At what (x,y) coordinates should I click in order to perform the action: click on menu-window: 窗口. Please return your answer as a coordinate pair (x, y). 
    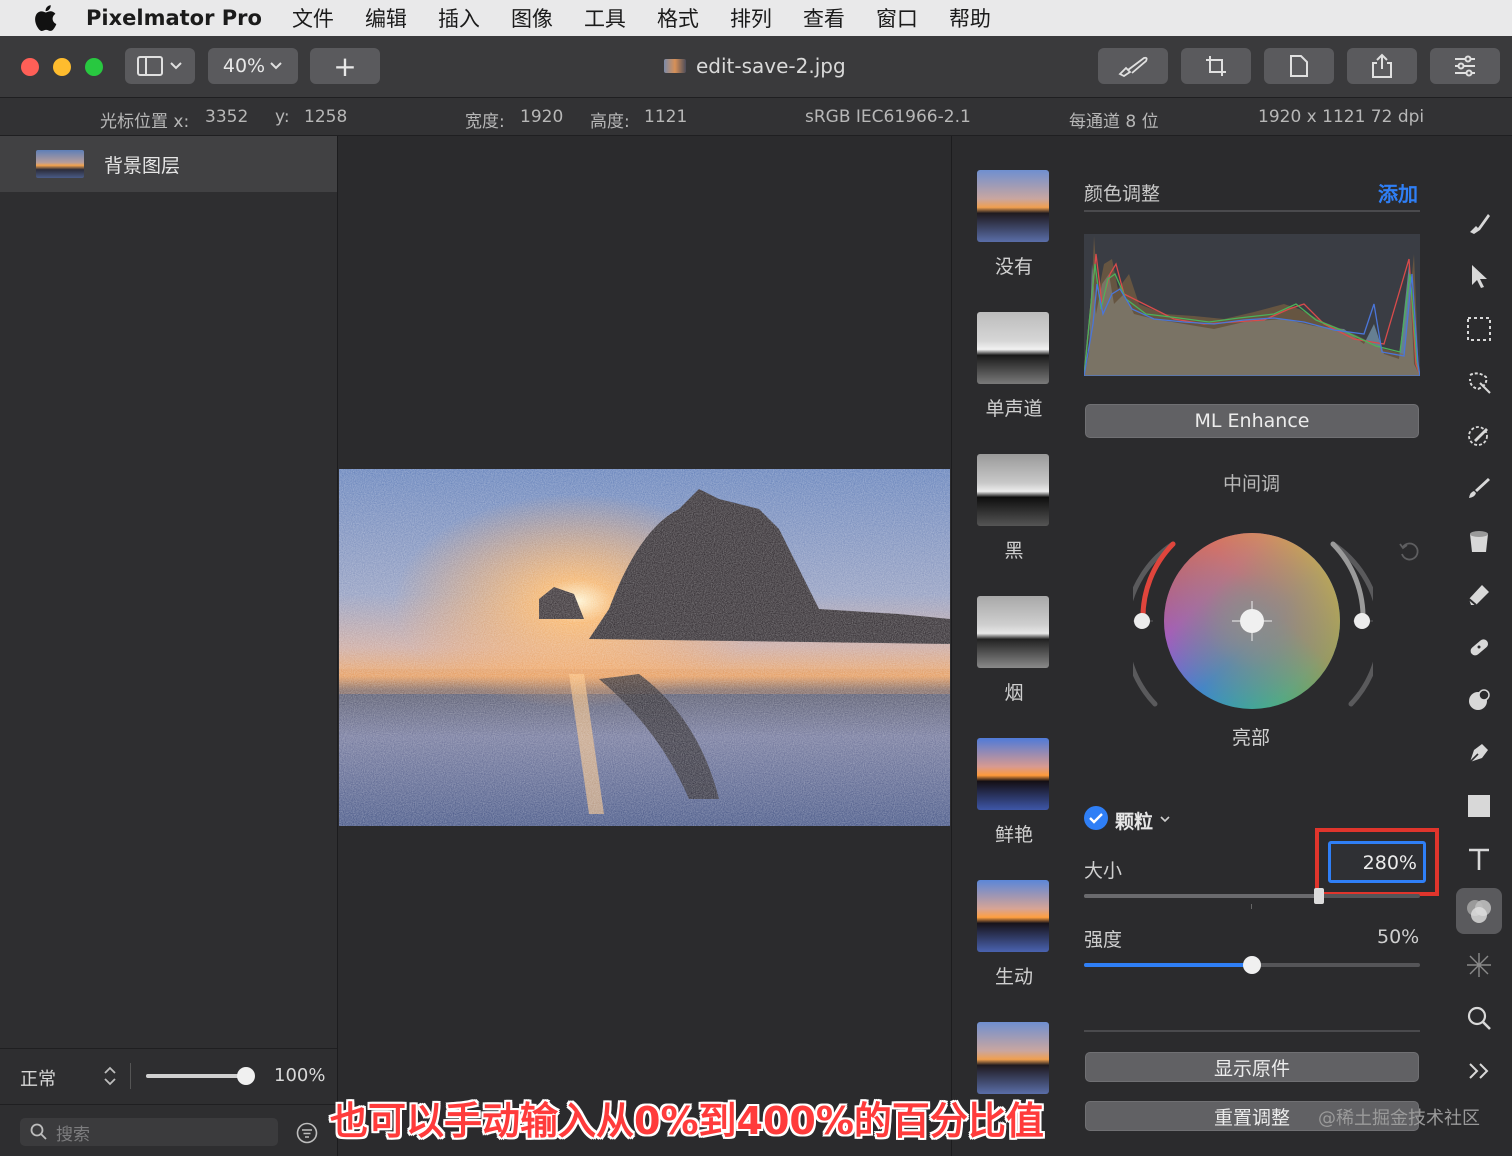
    Looking at the image, I should click on (897, 18).